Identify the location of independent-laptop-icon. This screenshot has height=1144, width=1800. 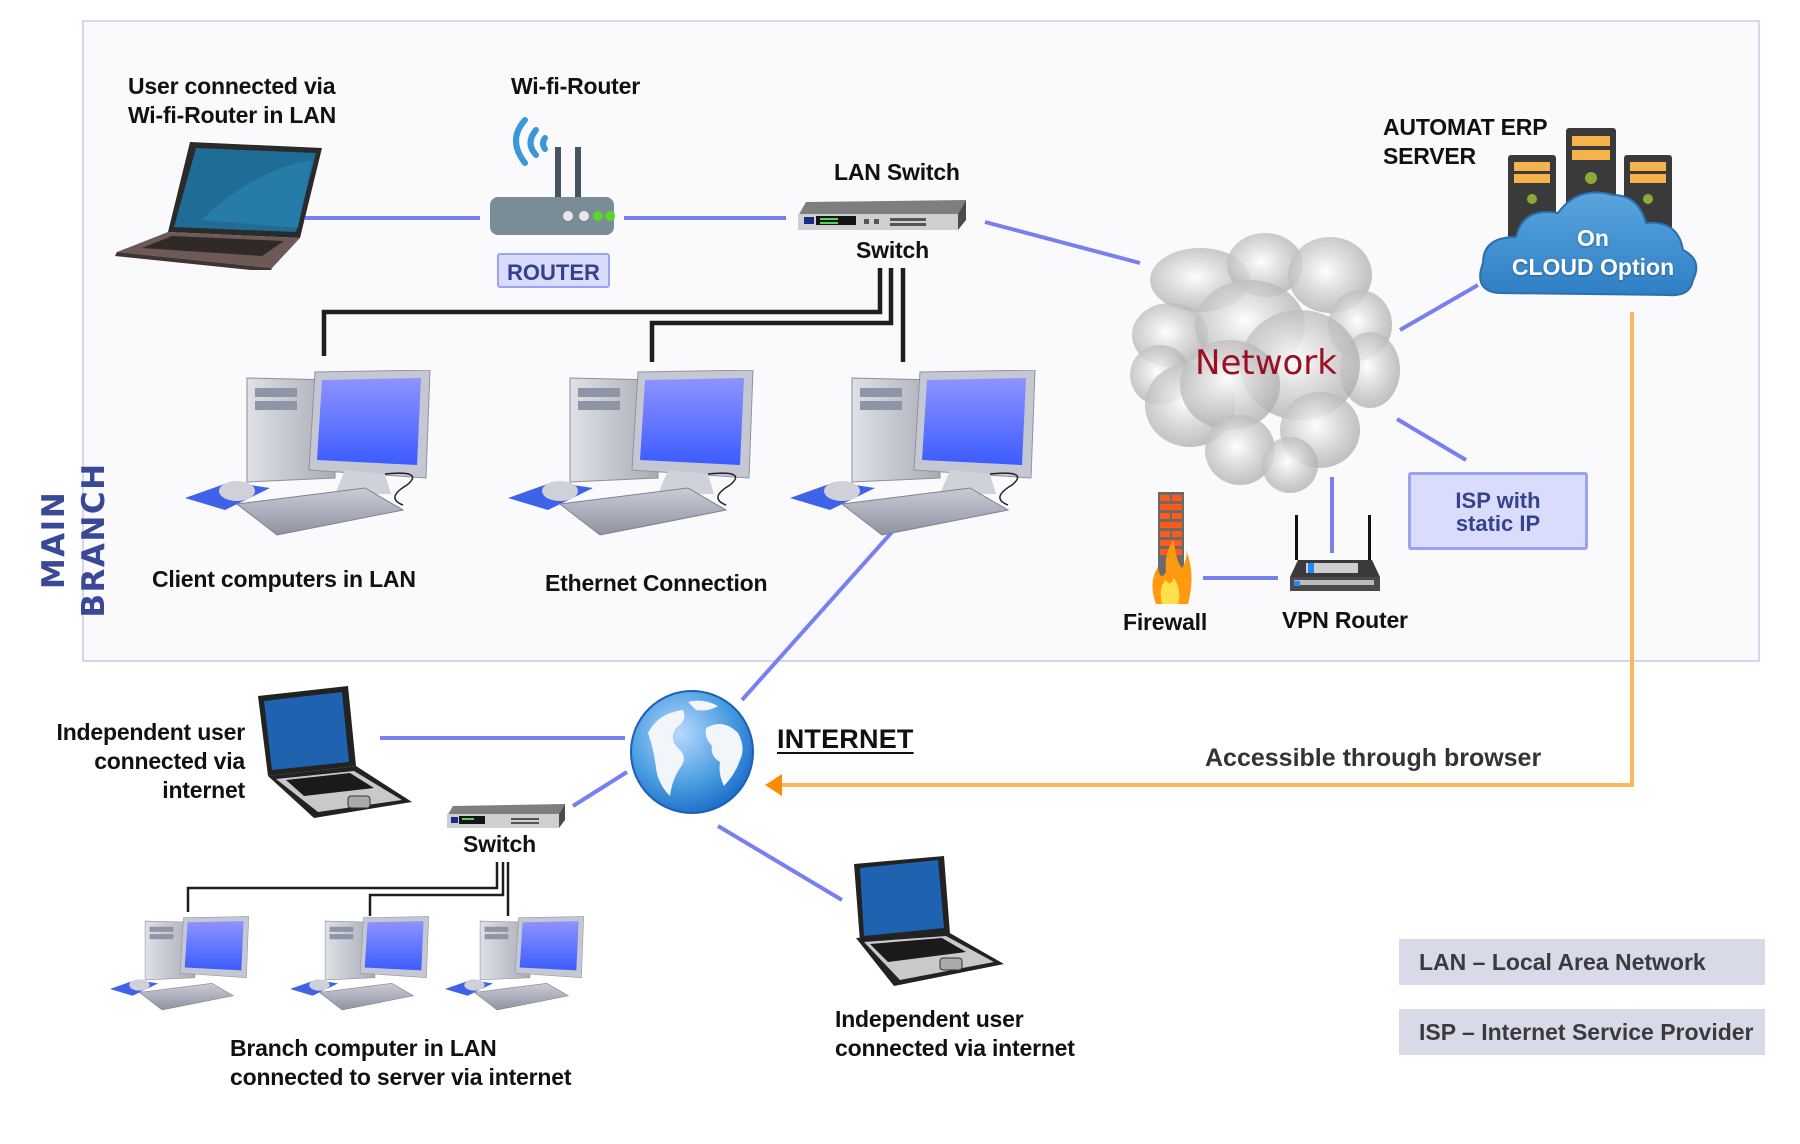
(335, 752).